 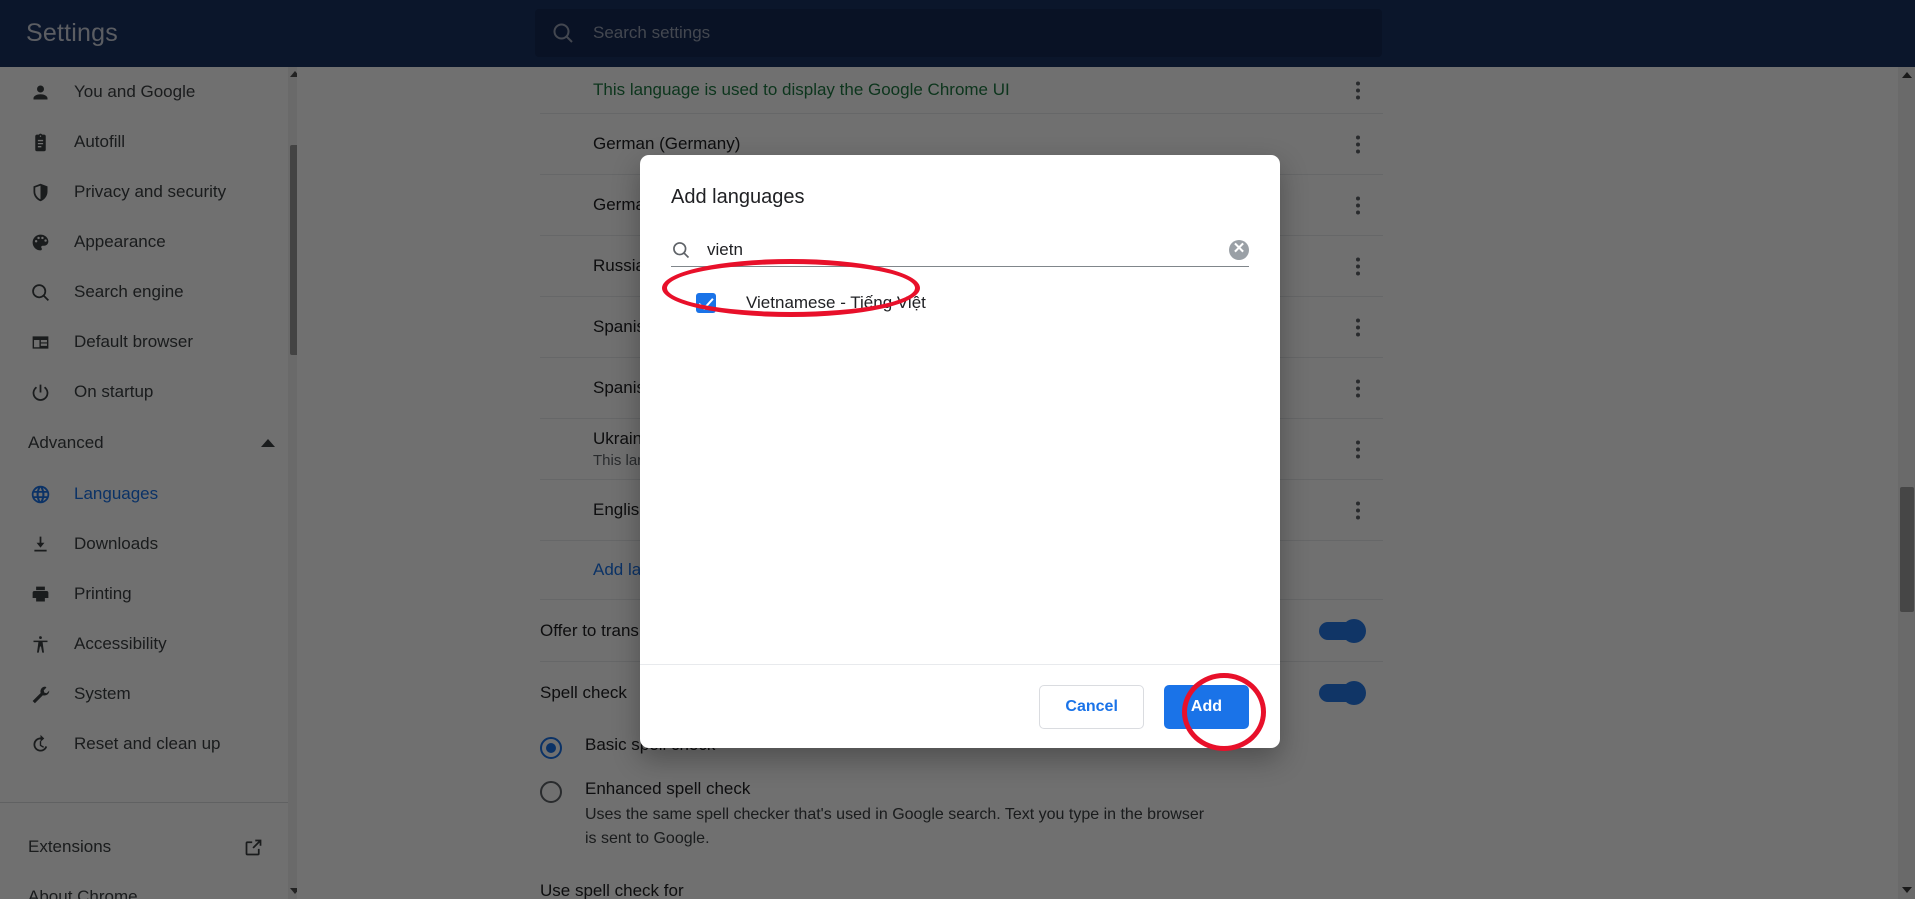 I want to click on dialog-search-field: vietn ✕, so click(x=960, y=250).